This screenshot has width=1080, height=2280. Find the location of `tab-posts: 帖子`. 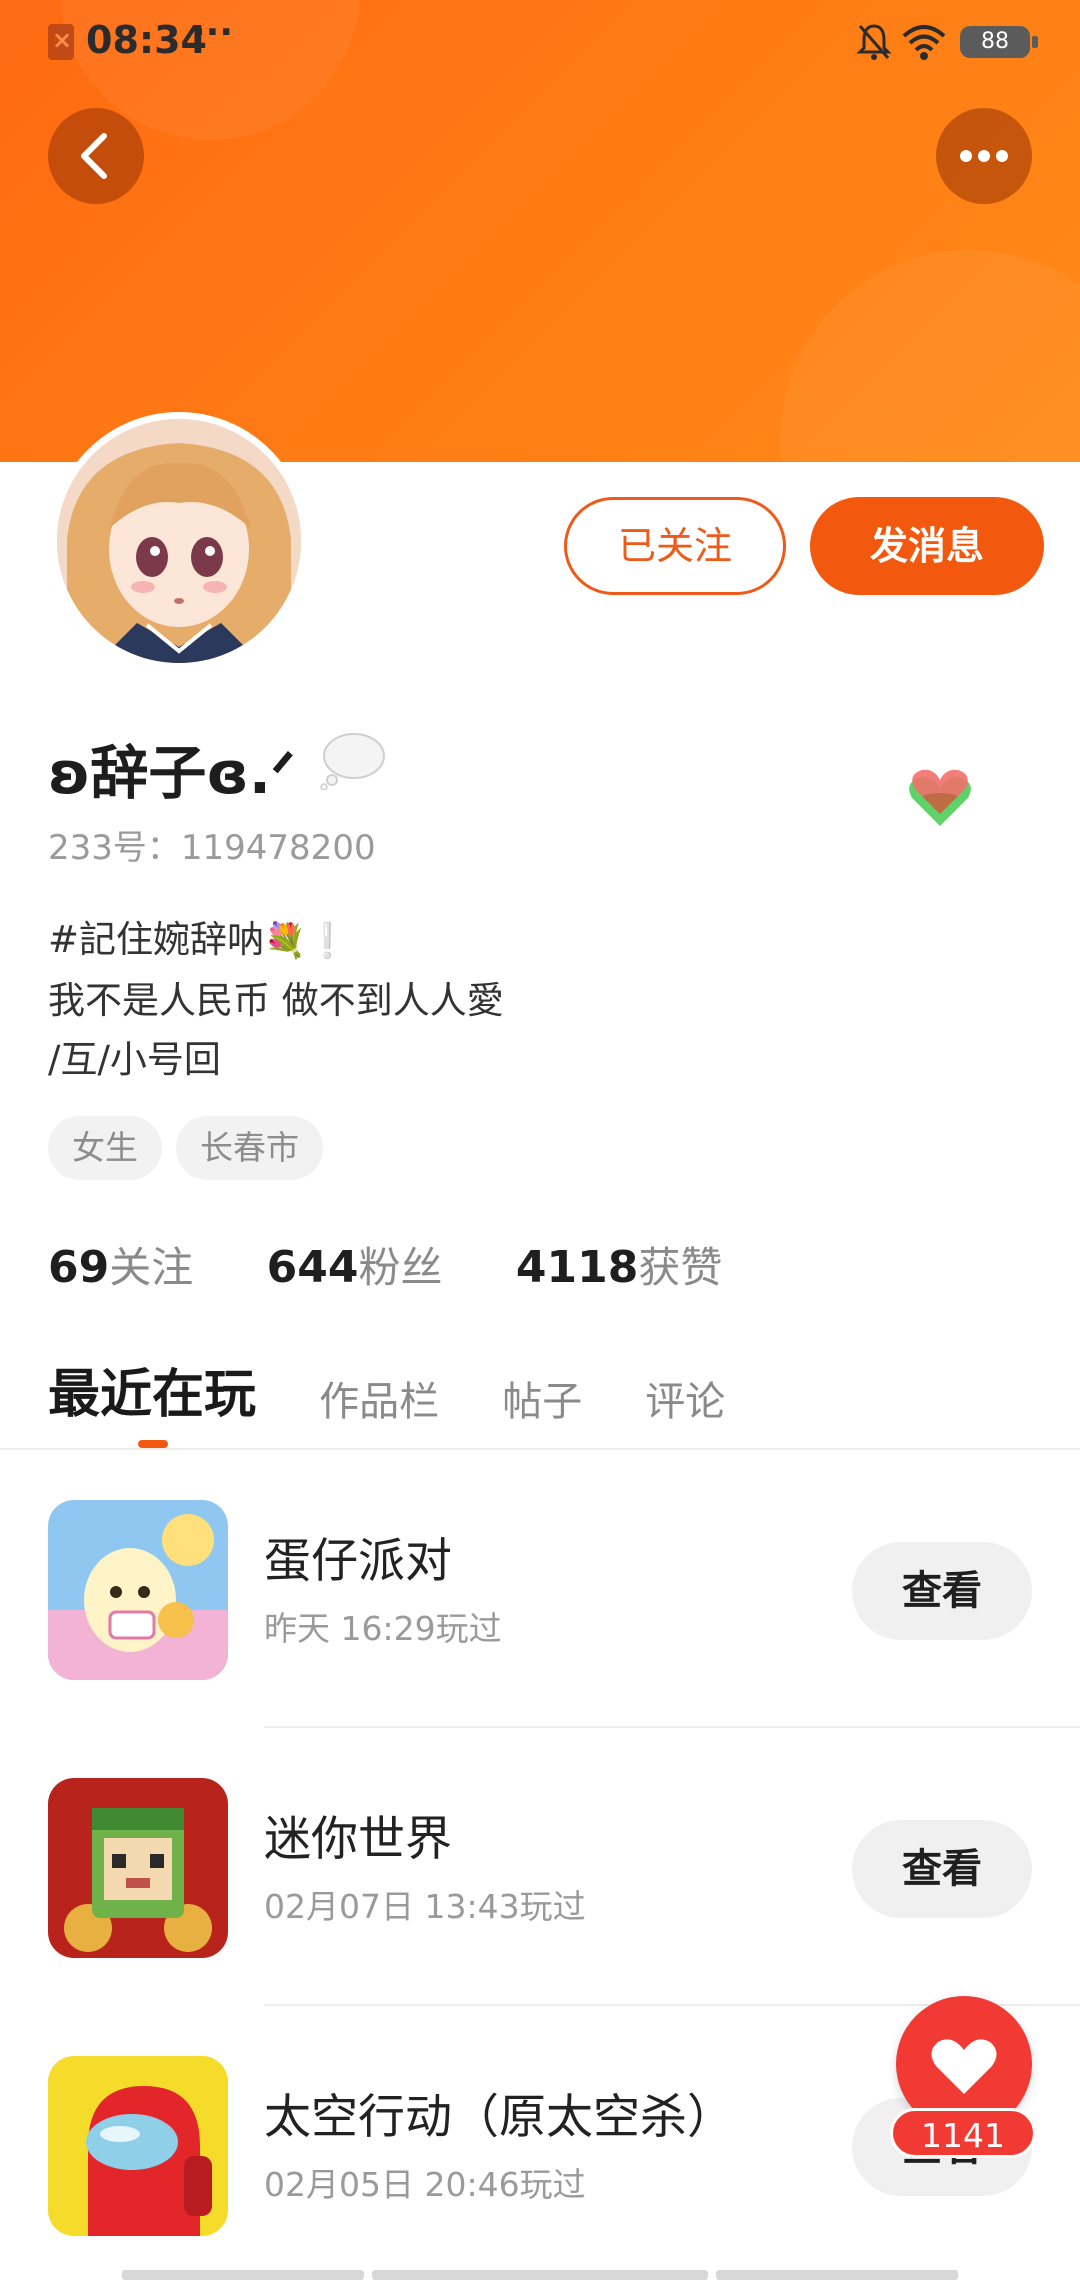

tab-posts: 帖子 is located at coordinates (542, 1398).